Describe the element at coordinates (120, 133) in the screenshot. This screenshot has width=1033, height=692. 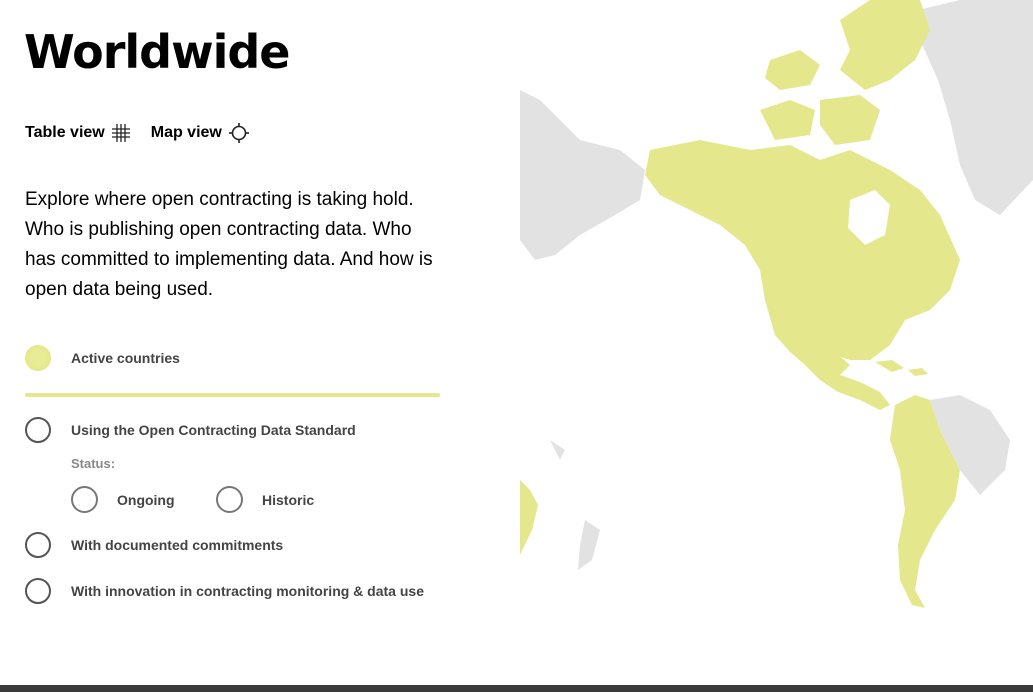
I see `grid-icon` at that location.